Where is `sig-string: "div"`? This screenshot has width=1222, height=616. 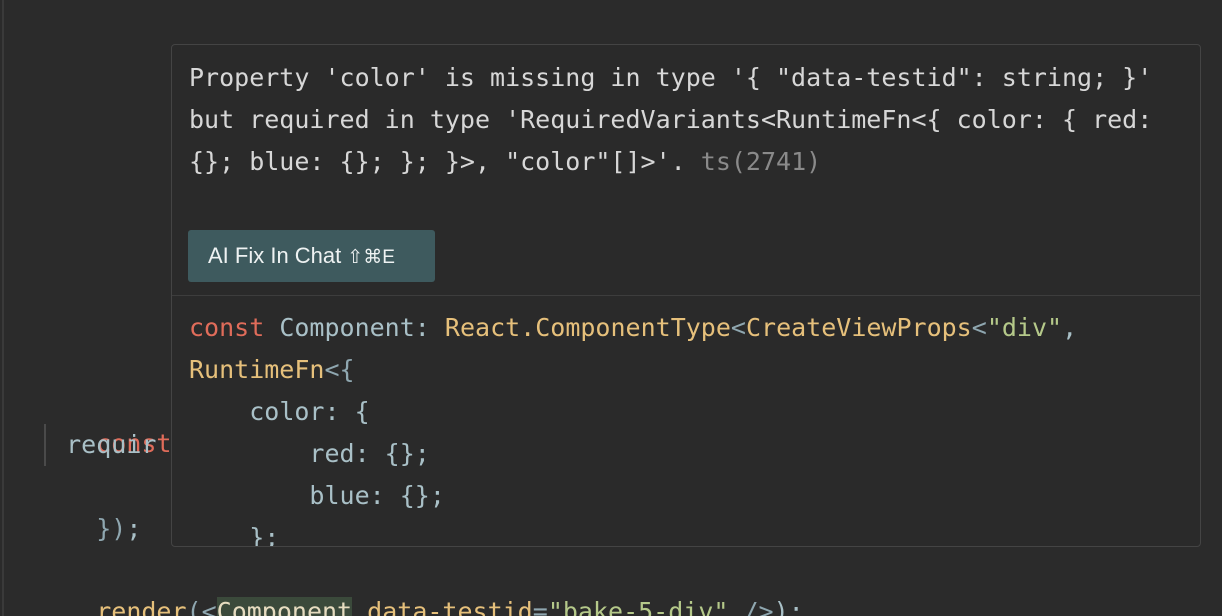 sig-string: "div" is located at coordinates (1024, 327).